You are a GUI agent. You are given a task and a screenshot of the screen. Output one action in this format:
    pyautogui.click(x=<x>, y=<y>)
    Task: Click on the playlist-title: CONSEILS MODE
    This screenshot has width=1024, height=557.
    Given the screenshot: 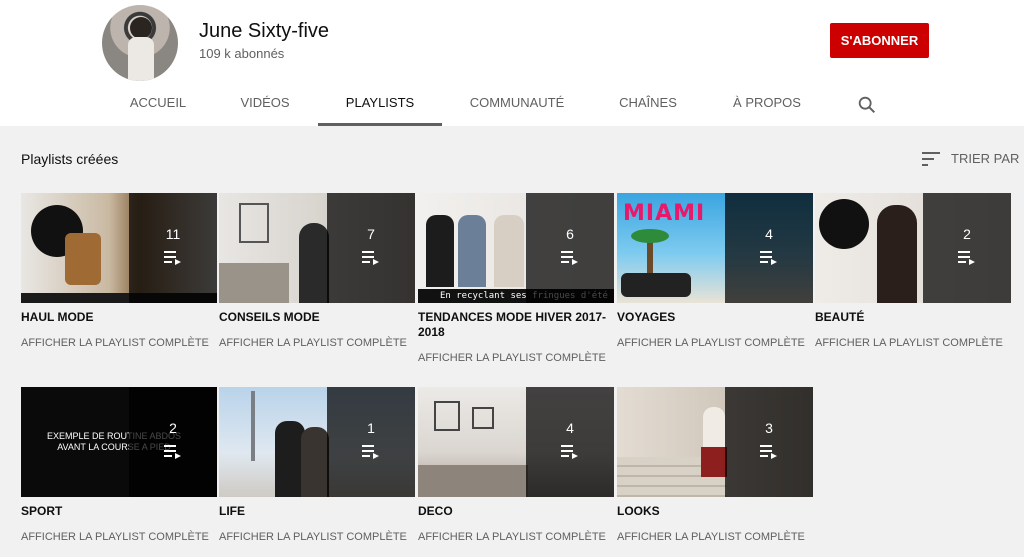 What is the action you would take?
    pyautogui.click(x=317, y=317)
    